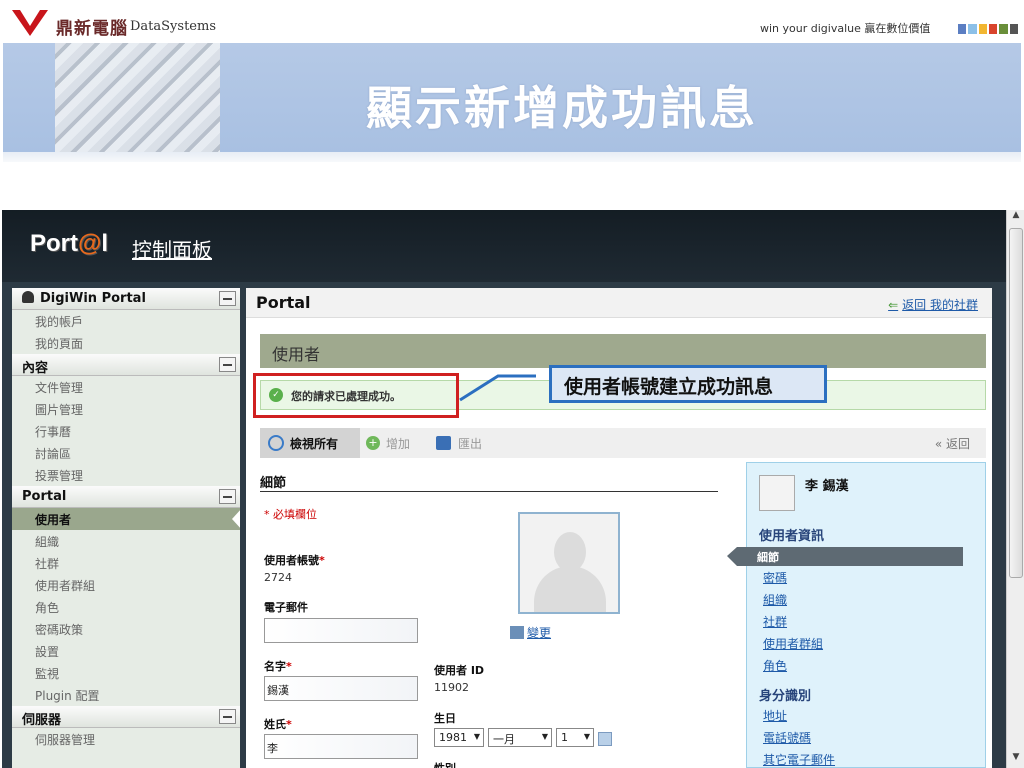 Image resolution: width=1024 pixels, height=768 pixels. Describe the element at coordinates (787, 737) in the screenshot. I see `nav-item-phone-numbers: 電話號碼` at that location.